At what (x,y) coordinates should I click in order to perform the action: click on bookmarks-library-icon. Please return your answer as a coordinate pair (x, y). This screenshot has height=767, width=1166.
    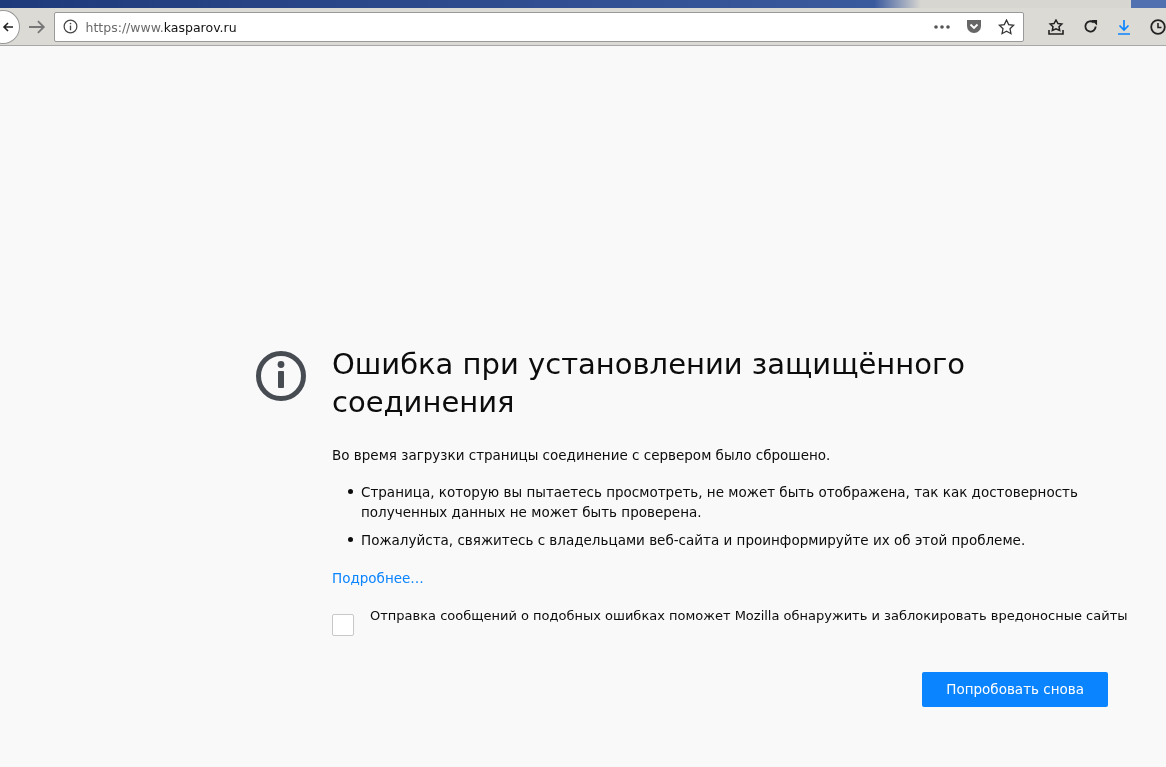
    Looking at the image, I should click on (1056, 26).